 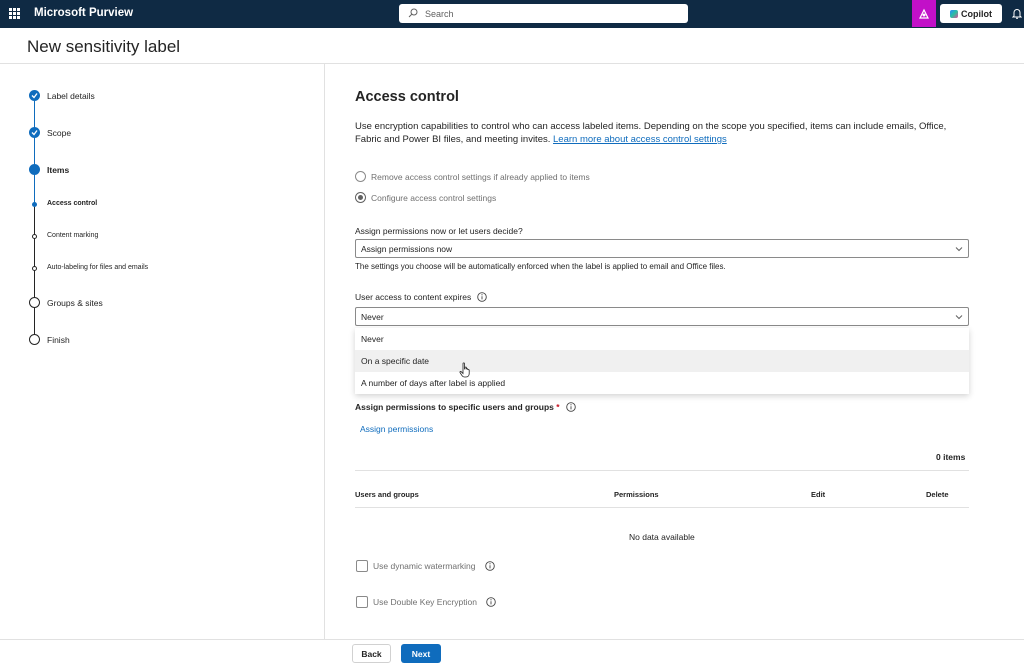 What do you see at coordinates (662, 248) in the screenshot?
I see `assign-mode-dropdown: Assign permissions now` at bounding box center [662, 248].